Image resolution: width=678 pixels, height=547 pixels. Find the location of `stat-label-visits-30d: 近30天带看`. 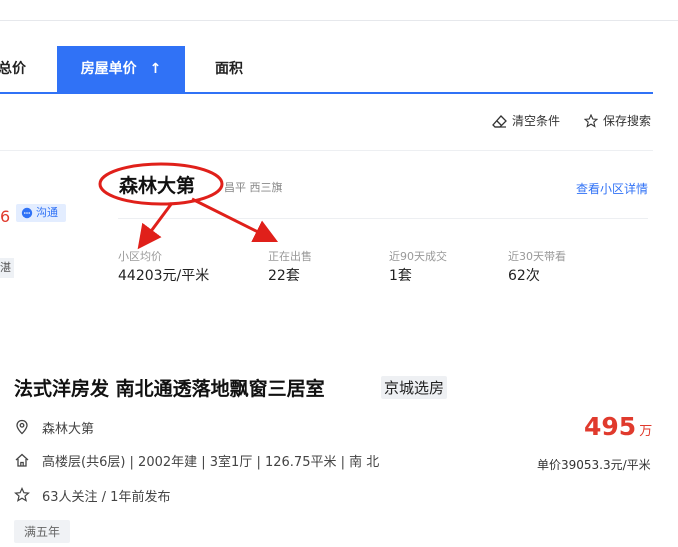

stat-label-visits-30d: 近30天带看 is located at coordinates (537, 256).